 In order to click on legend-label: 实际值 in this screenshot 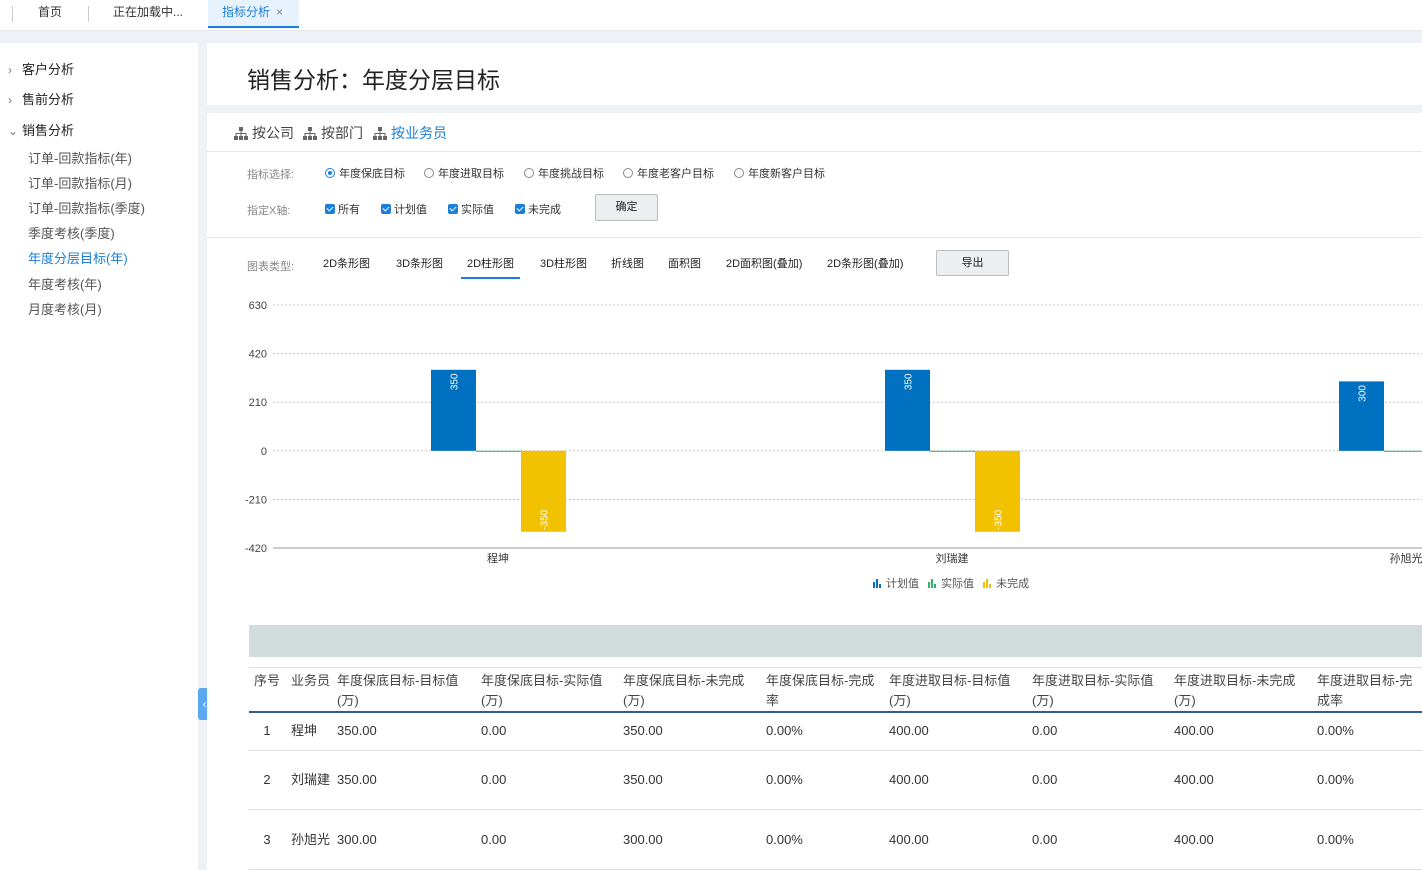, I will do `click(958, 584)`.